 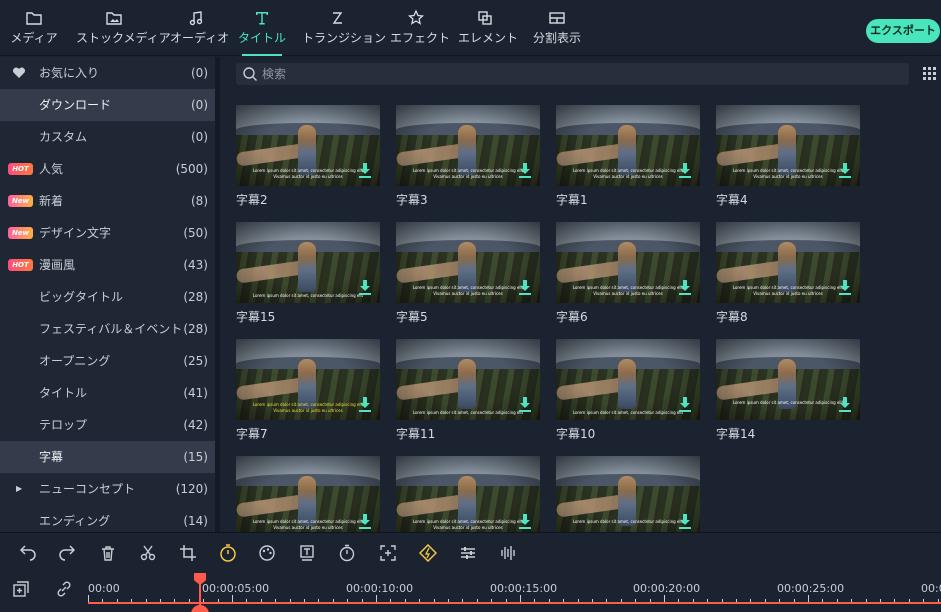 What do you see at coordinates (930, 74) in the screenshot?
I see `grid-view-icon` at bounding box center [930, 74].